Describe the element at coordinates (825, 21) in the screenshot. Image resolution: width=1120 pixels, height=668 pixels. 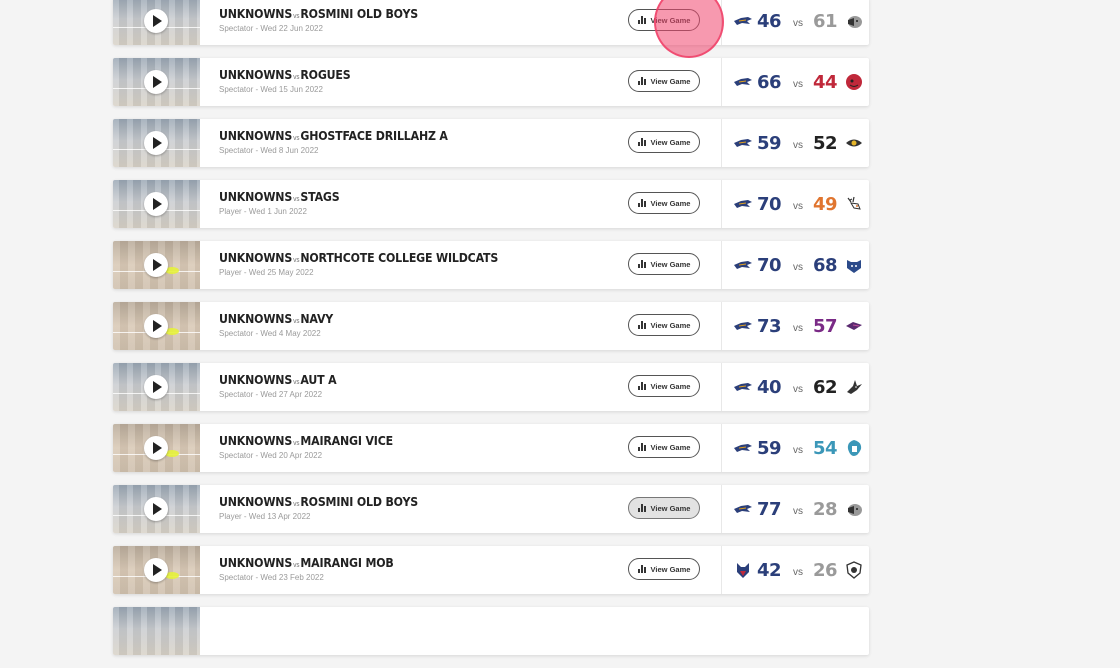
I see `away-score: 61` at that location.